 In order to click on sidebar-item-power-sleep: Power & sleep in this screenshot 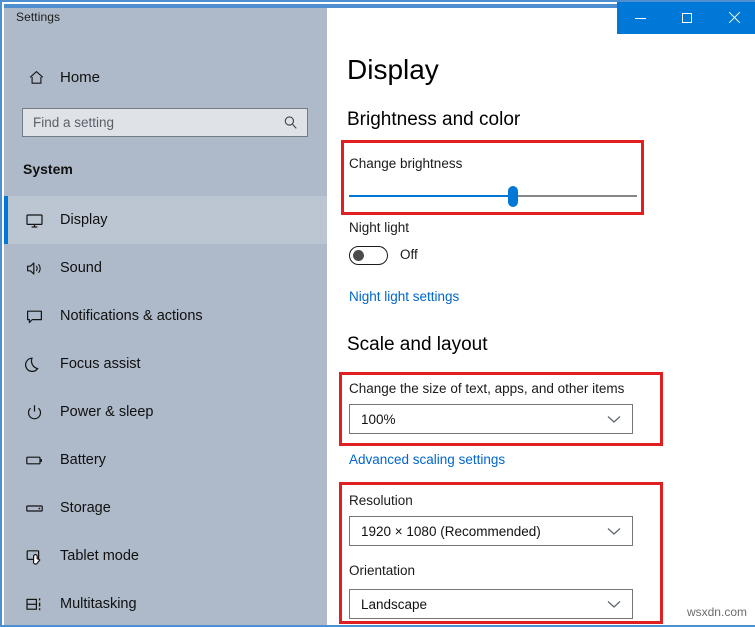, I will do `click(165, 412)`.